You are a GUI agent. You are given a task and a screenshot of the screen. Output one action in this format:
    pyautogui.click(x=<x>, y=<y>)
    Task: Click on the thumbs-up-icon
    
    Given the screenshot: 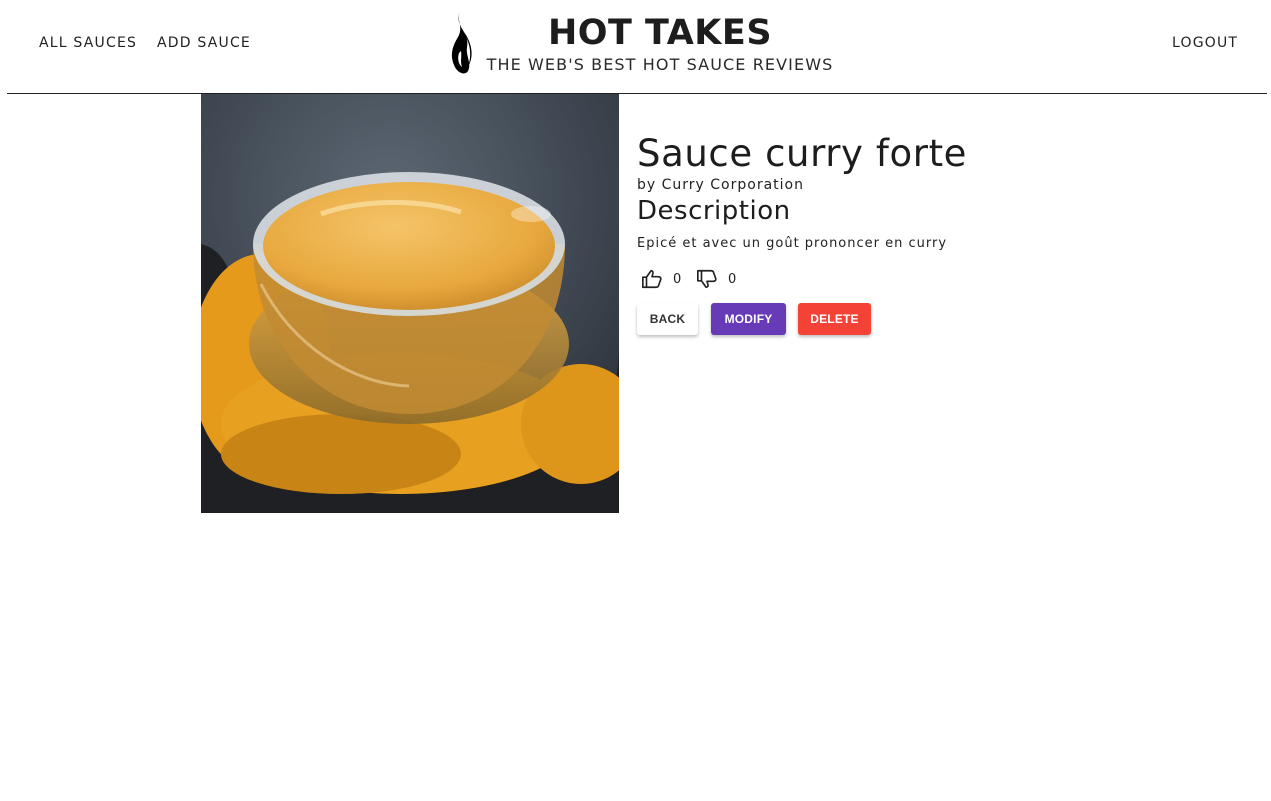 What is the action you would take?
    pyautogui.click(x=652, y=279)
    